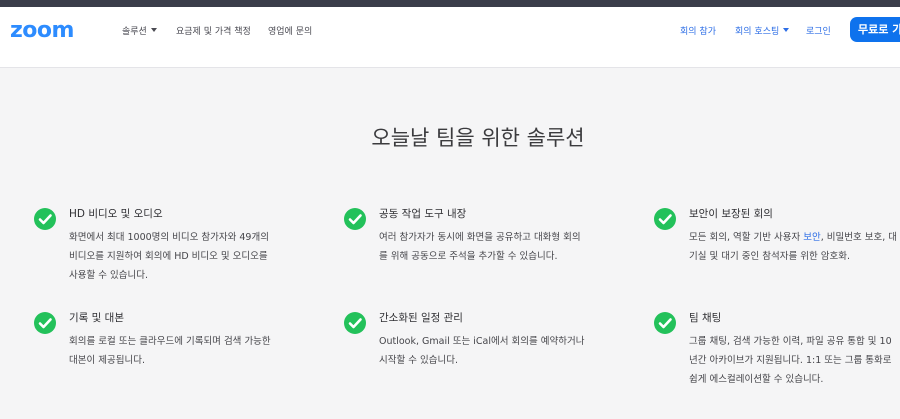 This screenshot has height=419, width=900. I want to click on feature-description-text: 모든 회의, 역할 기반 사용자, so click(746, 237).